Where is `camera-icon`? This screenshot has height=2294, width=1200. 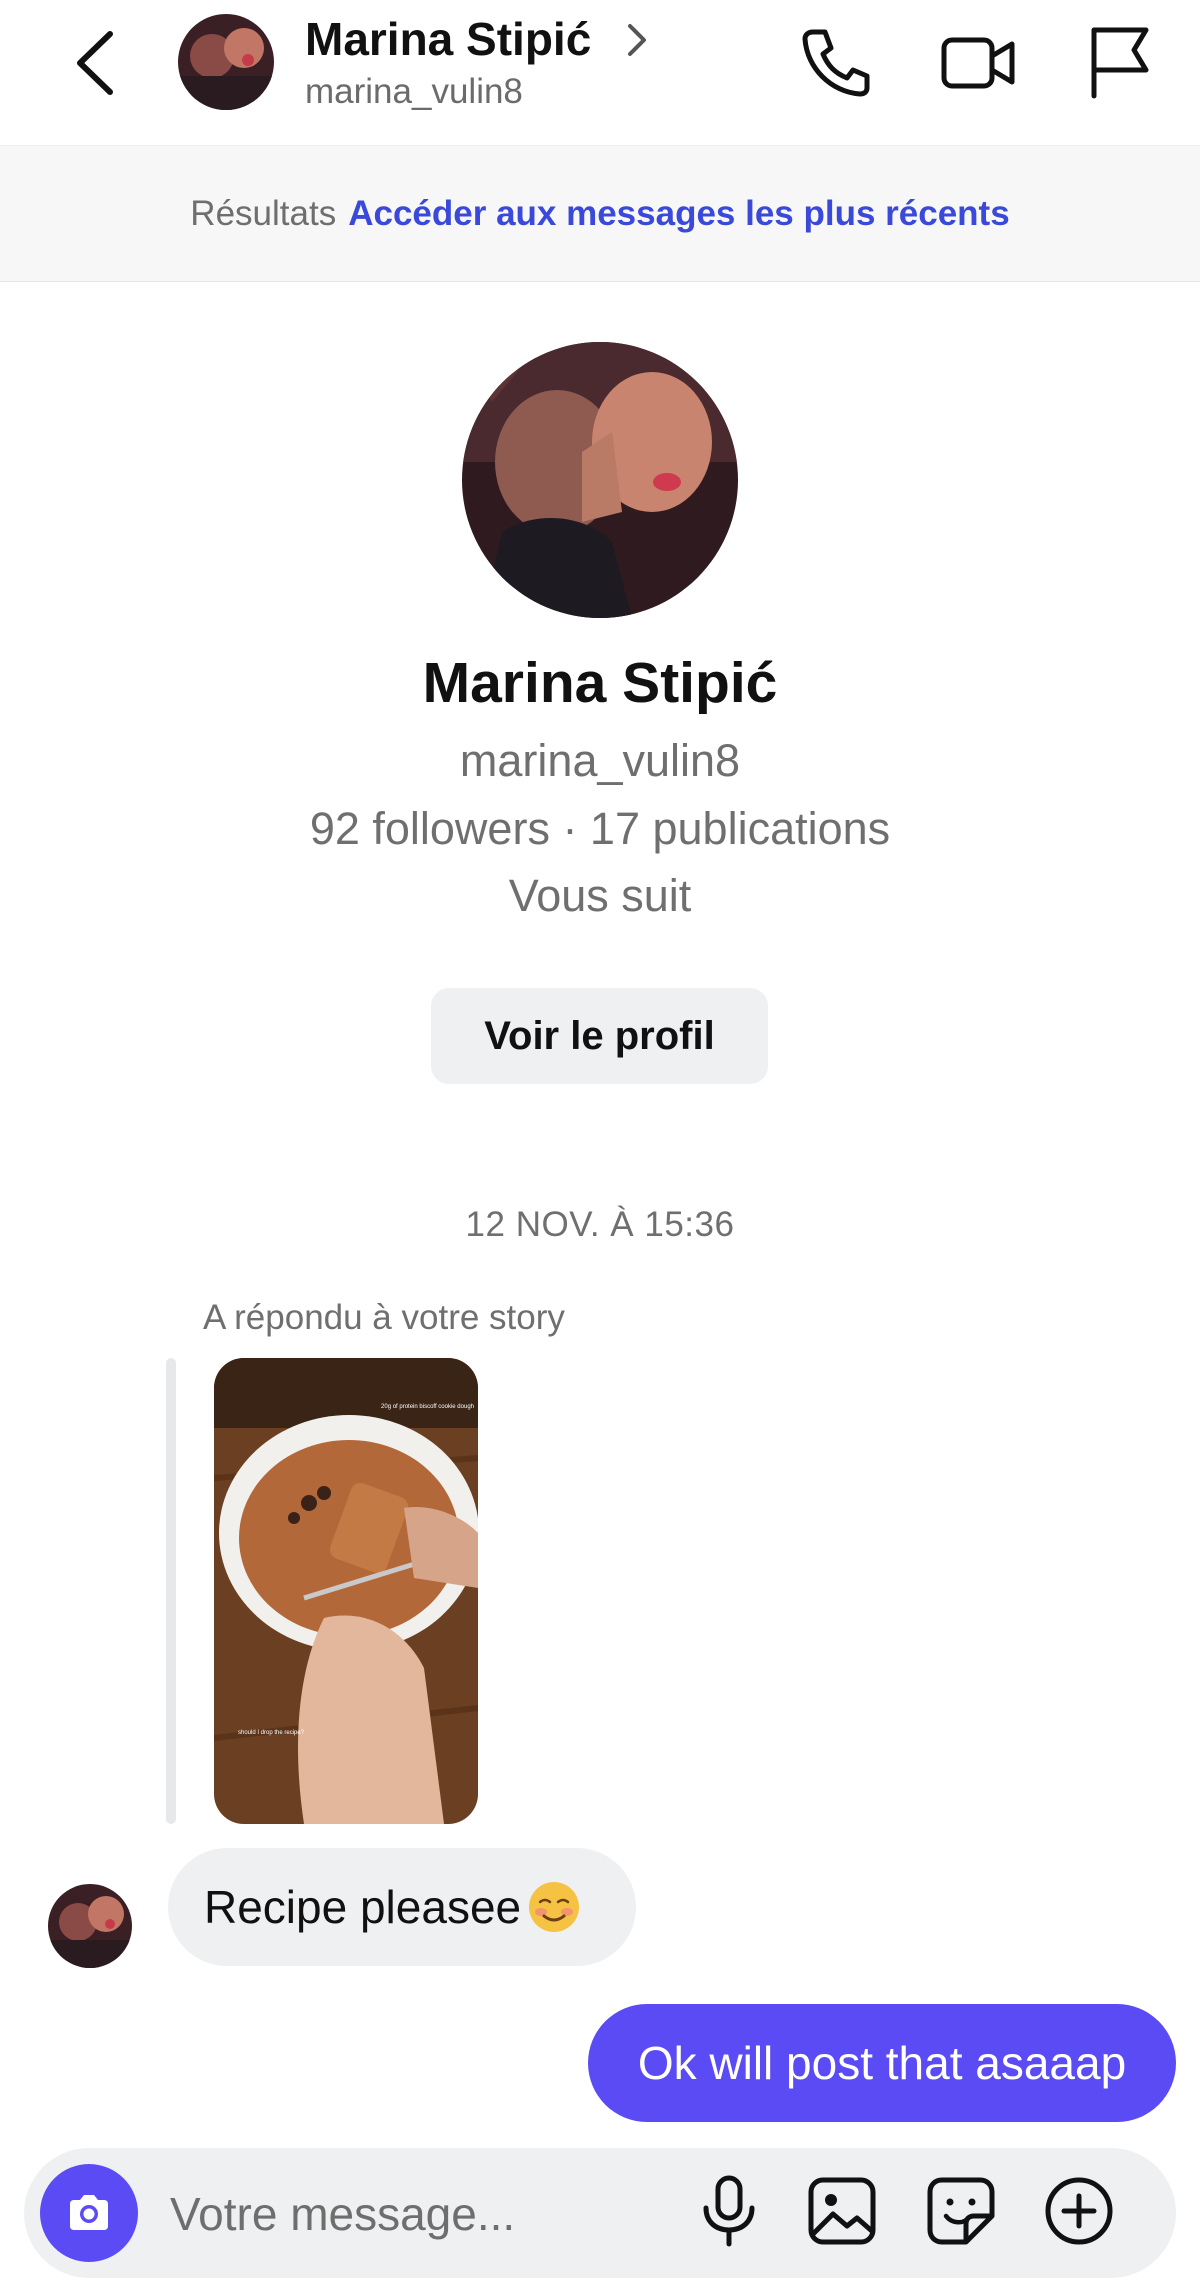
camera-icon is located at coordinates (89, 2212).